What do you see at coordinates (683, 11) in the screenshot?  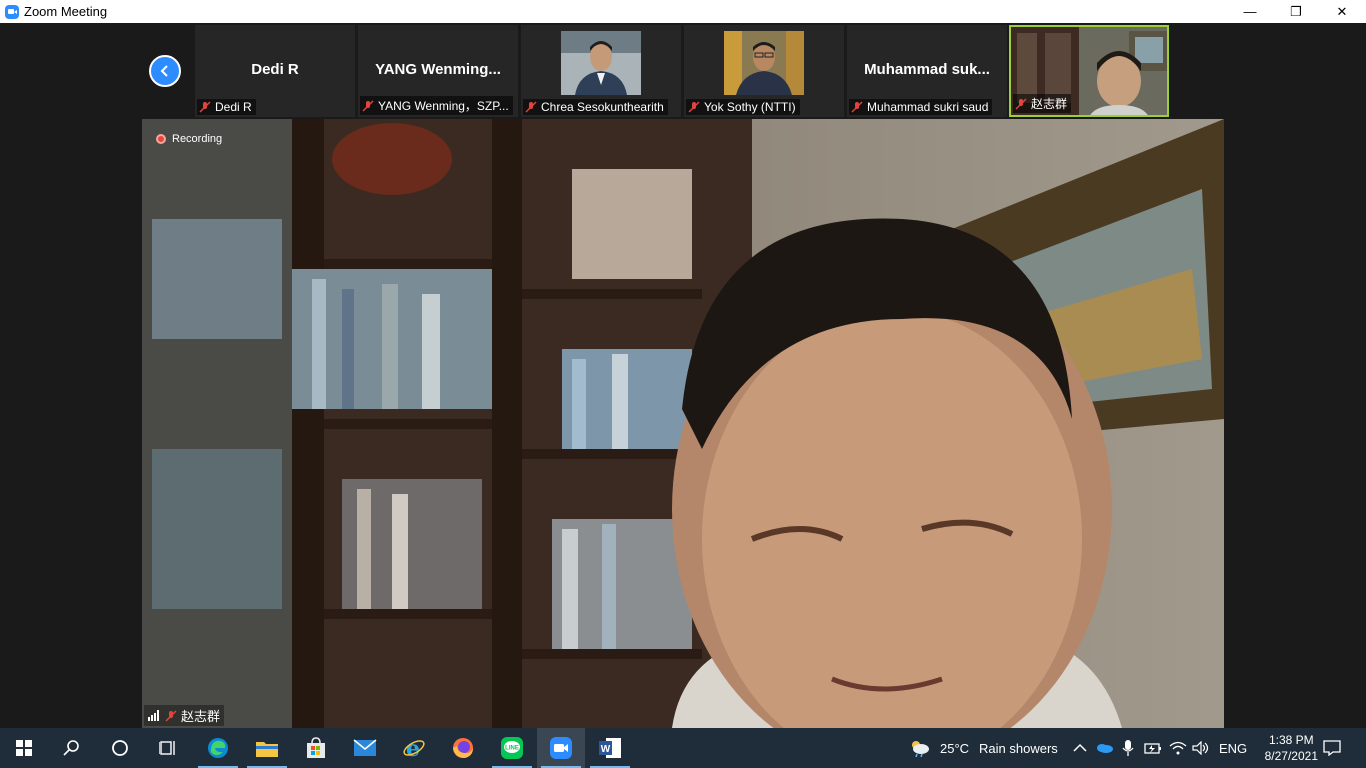 I see `title-bar: Zoom Meeting — ❐ ✕` at bounding box center [683, 11].